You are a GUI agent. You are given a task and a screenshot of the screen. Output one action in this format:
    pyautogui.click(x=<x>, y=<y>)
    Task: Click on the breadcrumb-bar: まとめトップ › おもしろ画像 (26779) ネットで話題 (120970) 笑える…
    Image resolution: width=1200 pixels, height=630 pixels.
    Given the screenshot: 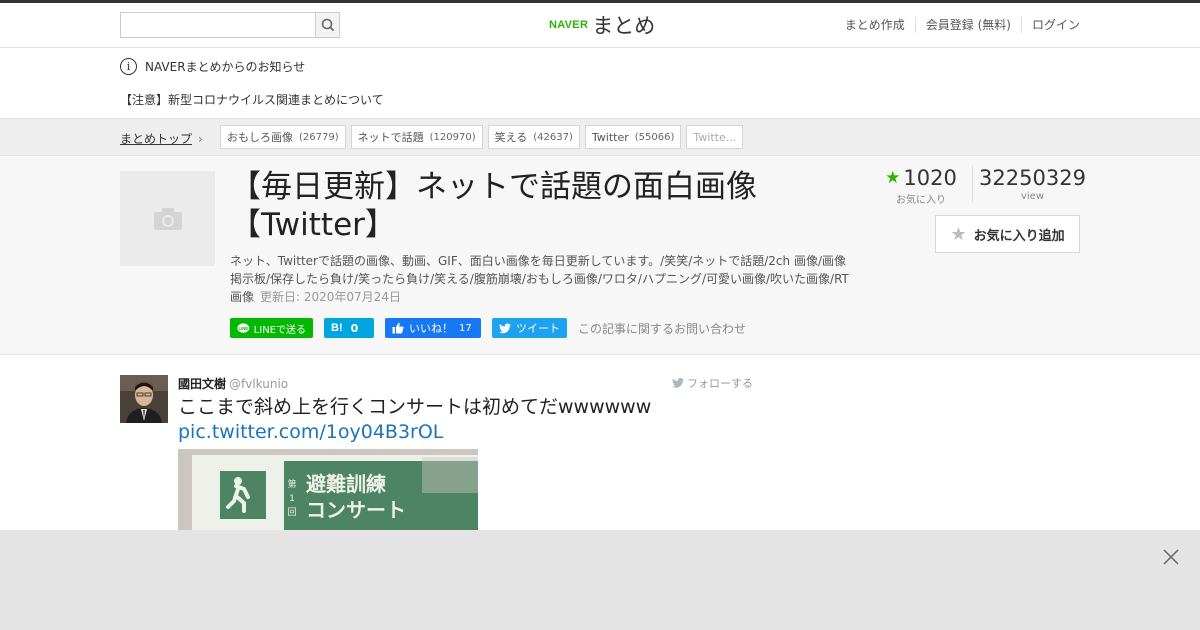 What is the action you would take?
    pyautogui.click(x=600, y=137)
    